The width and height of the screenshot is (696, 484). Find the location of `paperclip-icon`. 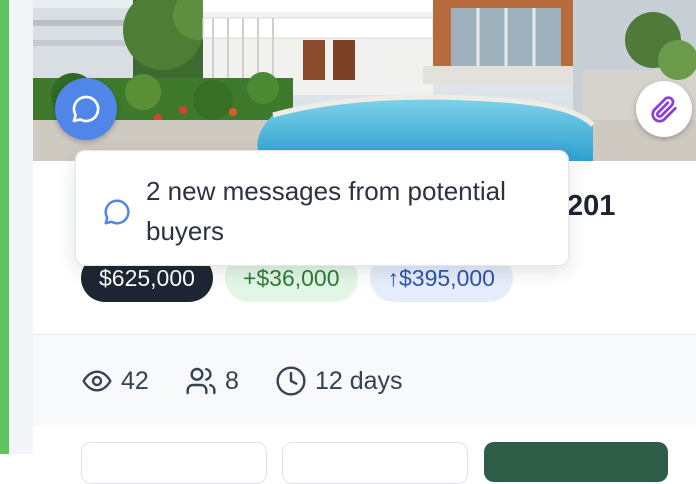

paperclip-icon is located at coordinates (664, 109).